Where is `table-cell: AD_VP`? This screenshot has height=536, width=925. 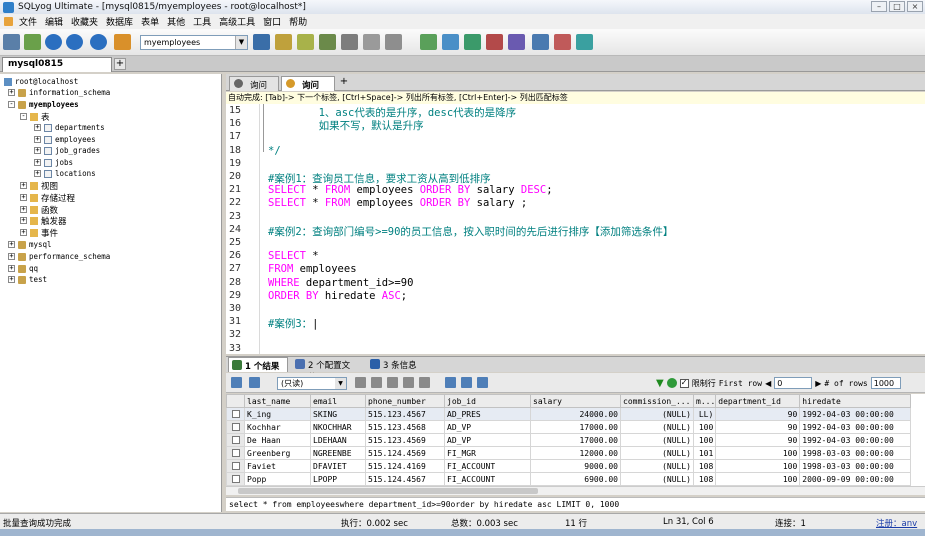
table-cell: AD_VP is located at coordinates (487, 427).